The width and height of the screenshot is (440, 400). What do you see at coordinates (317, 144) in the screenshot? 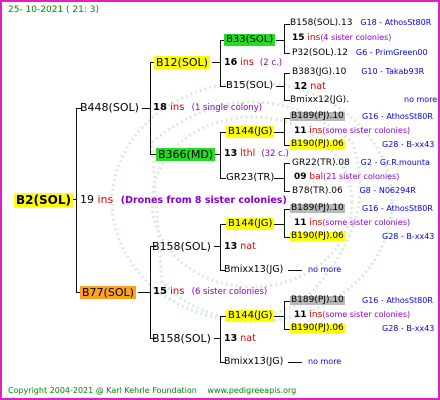
I see `queen-b144-dam: B190(PJ).06` at bounding box center [317, 144].